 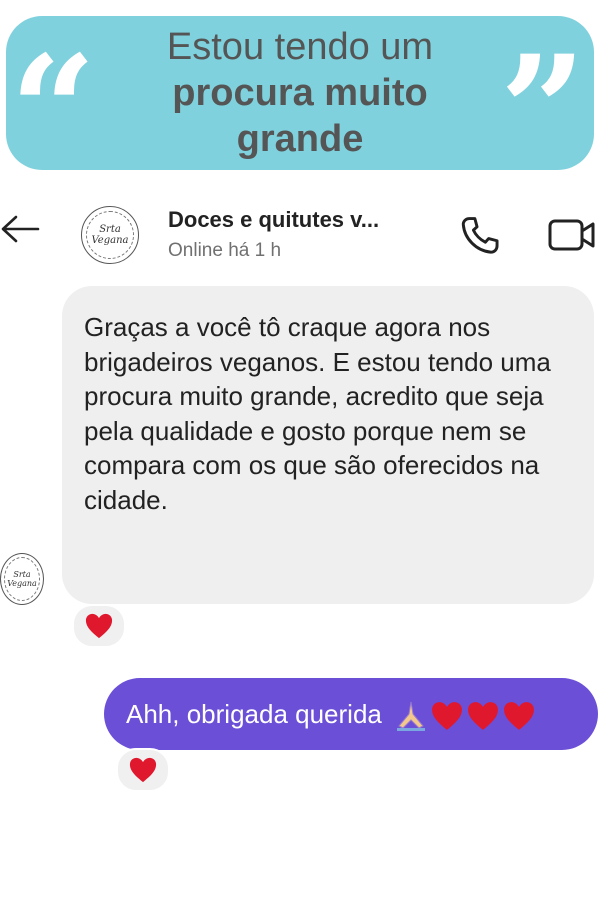 I want to click on praying-hands-emoji-icon, so click(x=411, y=717).